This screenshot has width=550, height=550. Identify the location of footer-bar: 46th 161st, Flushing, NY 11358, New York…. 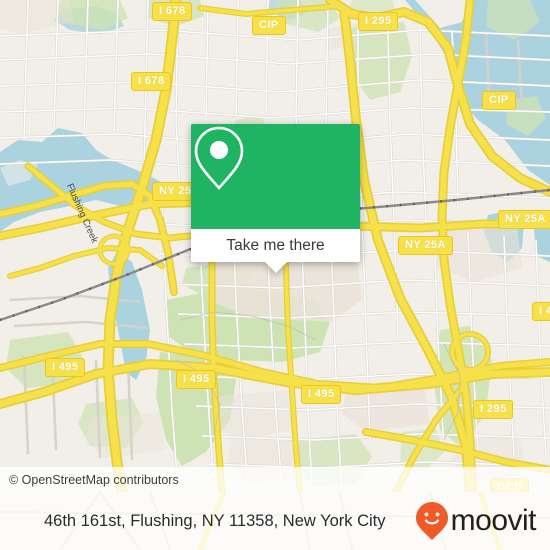
(275, 521).